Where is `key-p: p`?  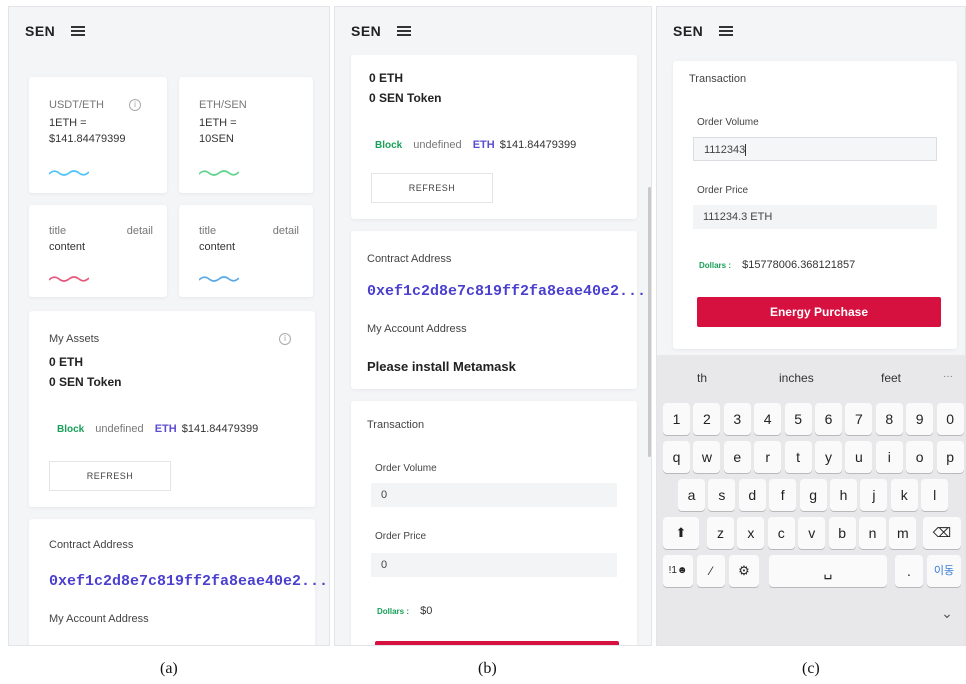 key-p: p is located at coordinates (950, 457).